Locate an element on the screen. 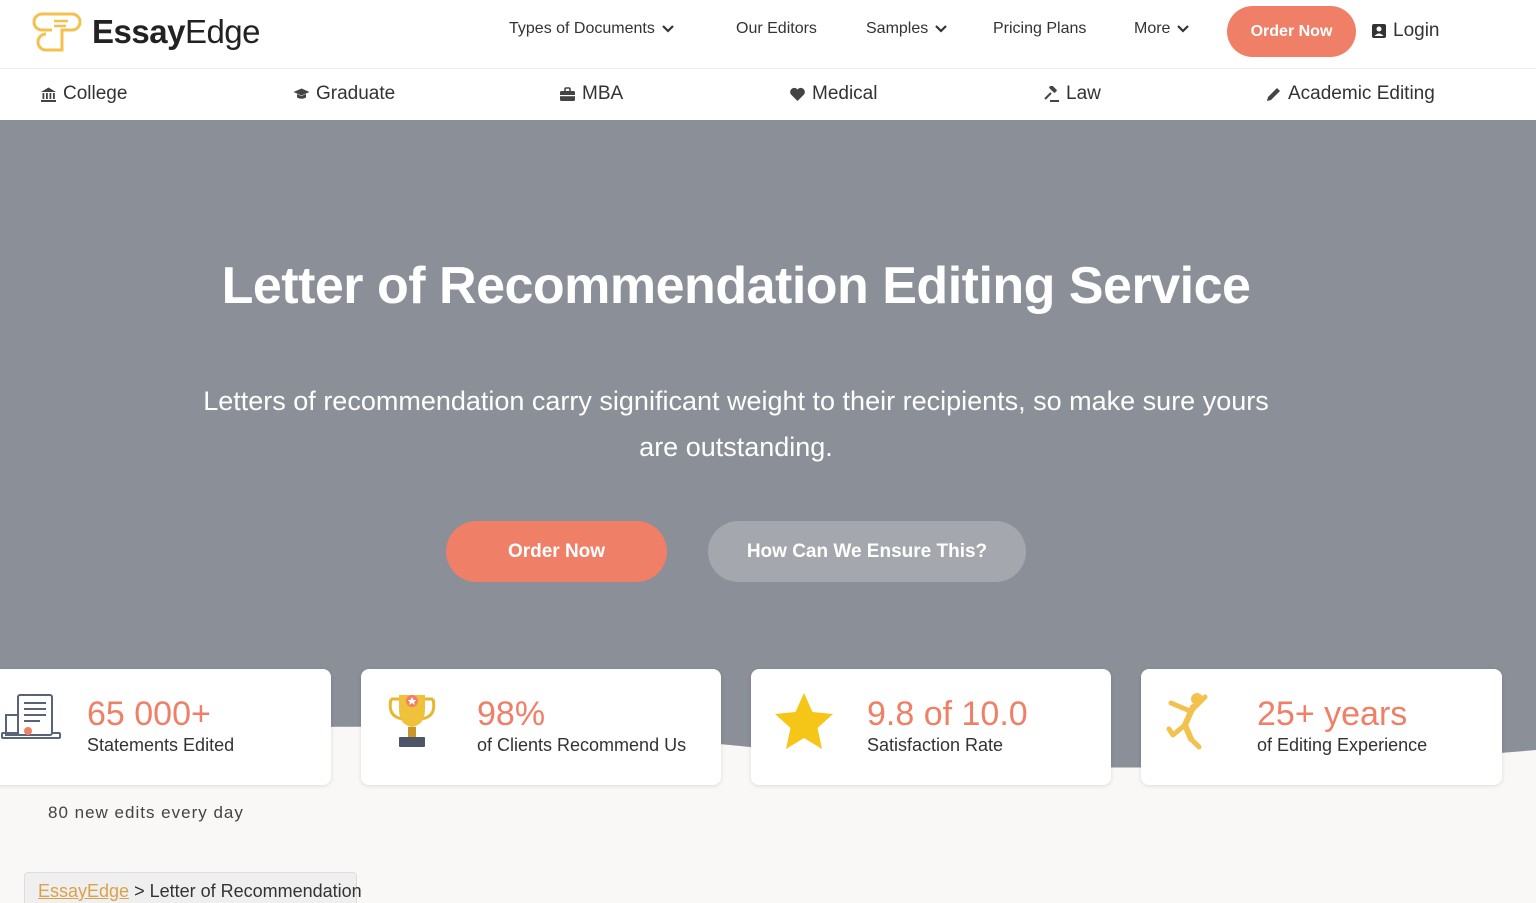 This screenshot has height=903, width=1536. nav-types-of-documents: Types of Documents is located at coordinates (592, 29).